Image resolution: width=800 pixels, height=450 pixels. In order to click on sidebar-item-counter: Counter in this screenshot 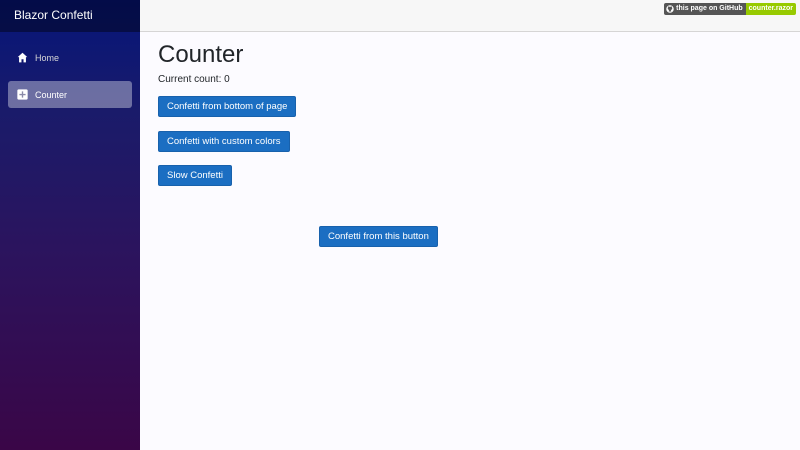, I will do `click(70, 94)`.